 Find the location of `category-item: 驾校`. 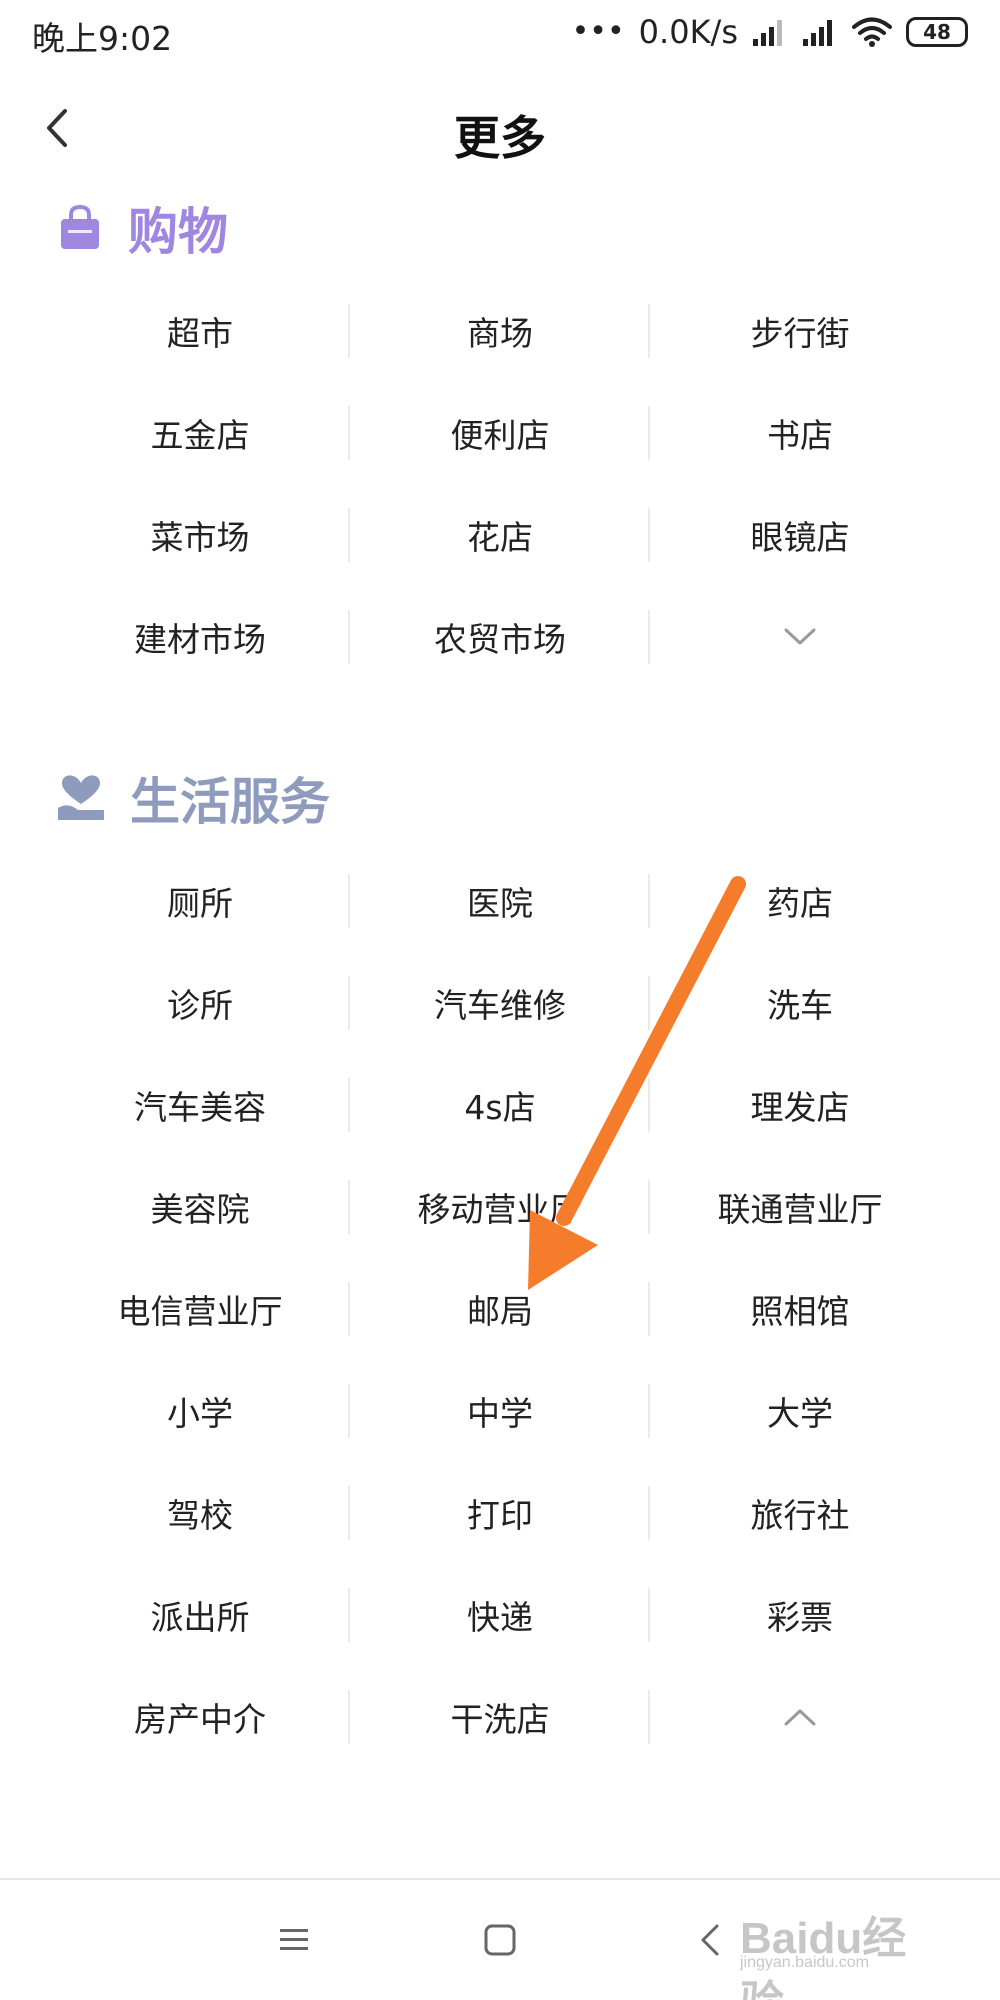

category-item: 驾校 is located at coordinates (200, 1513).